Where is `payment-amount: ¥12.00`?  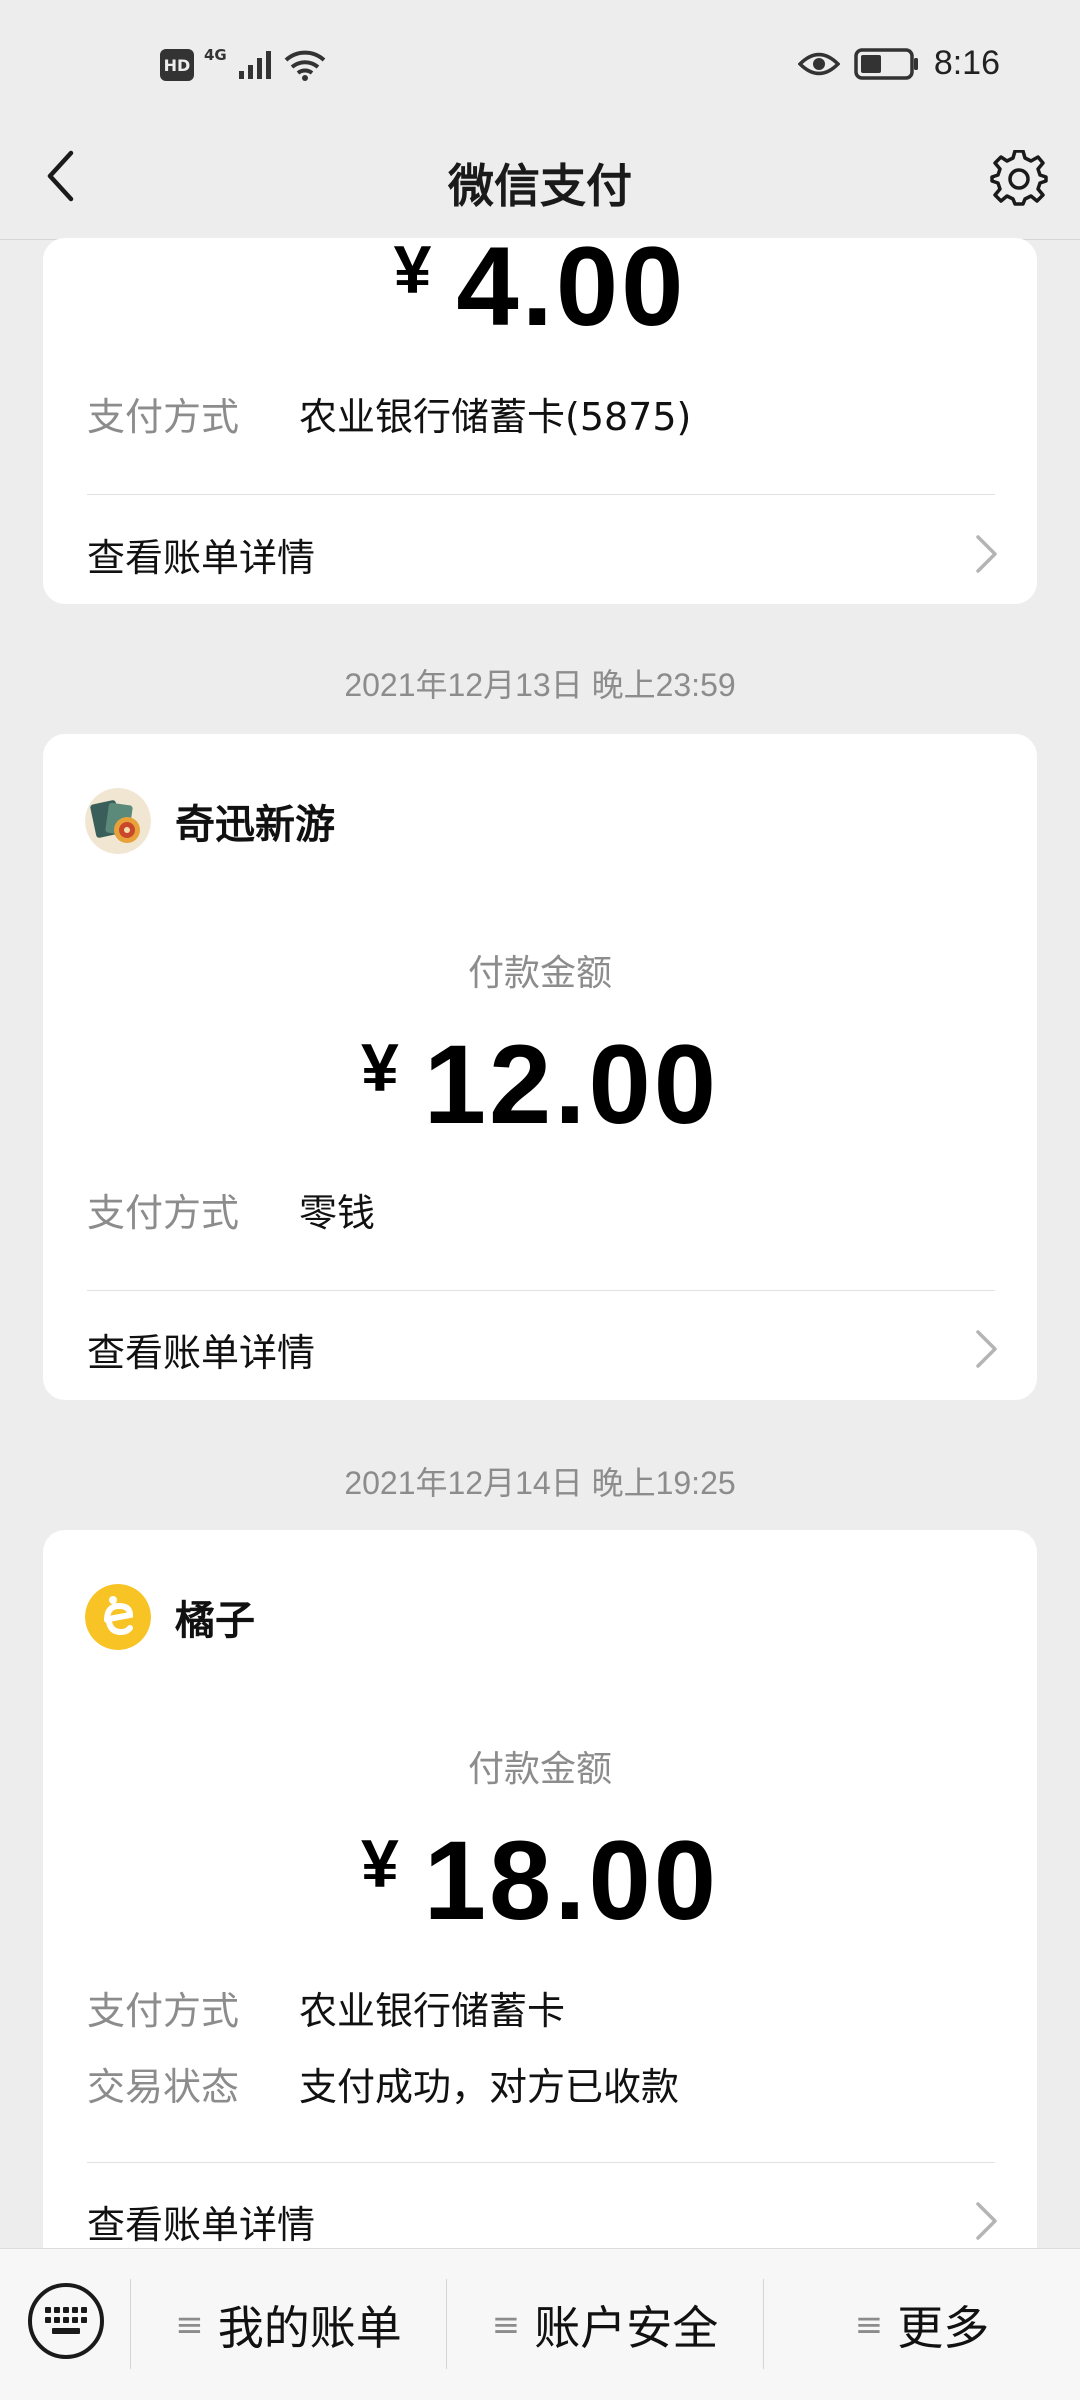
payment-amount: ¥12.00 is located at coordinates (540, 1084).